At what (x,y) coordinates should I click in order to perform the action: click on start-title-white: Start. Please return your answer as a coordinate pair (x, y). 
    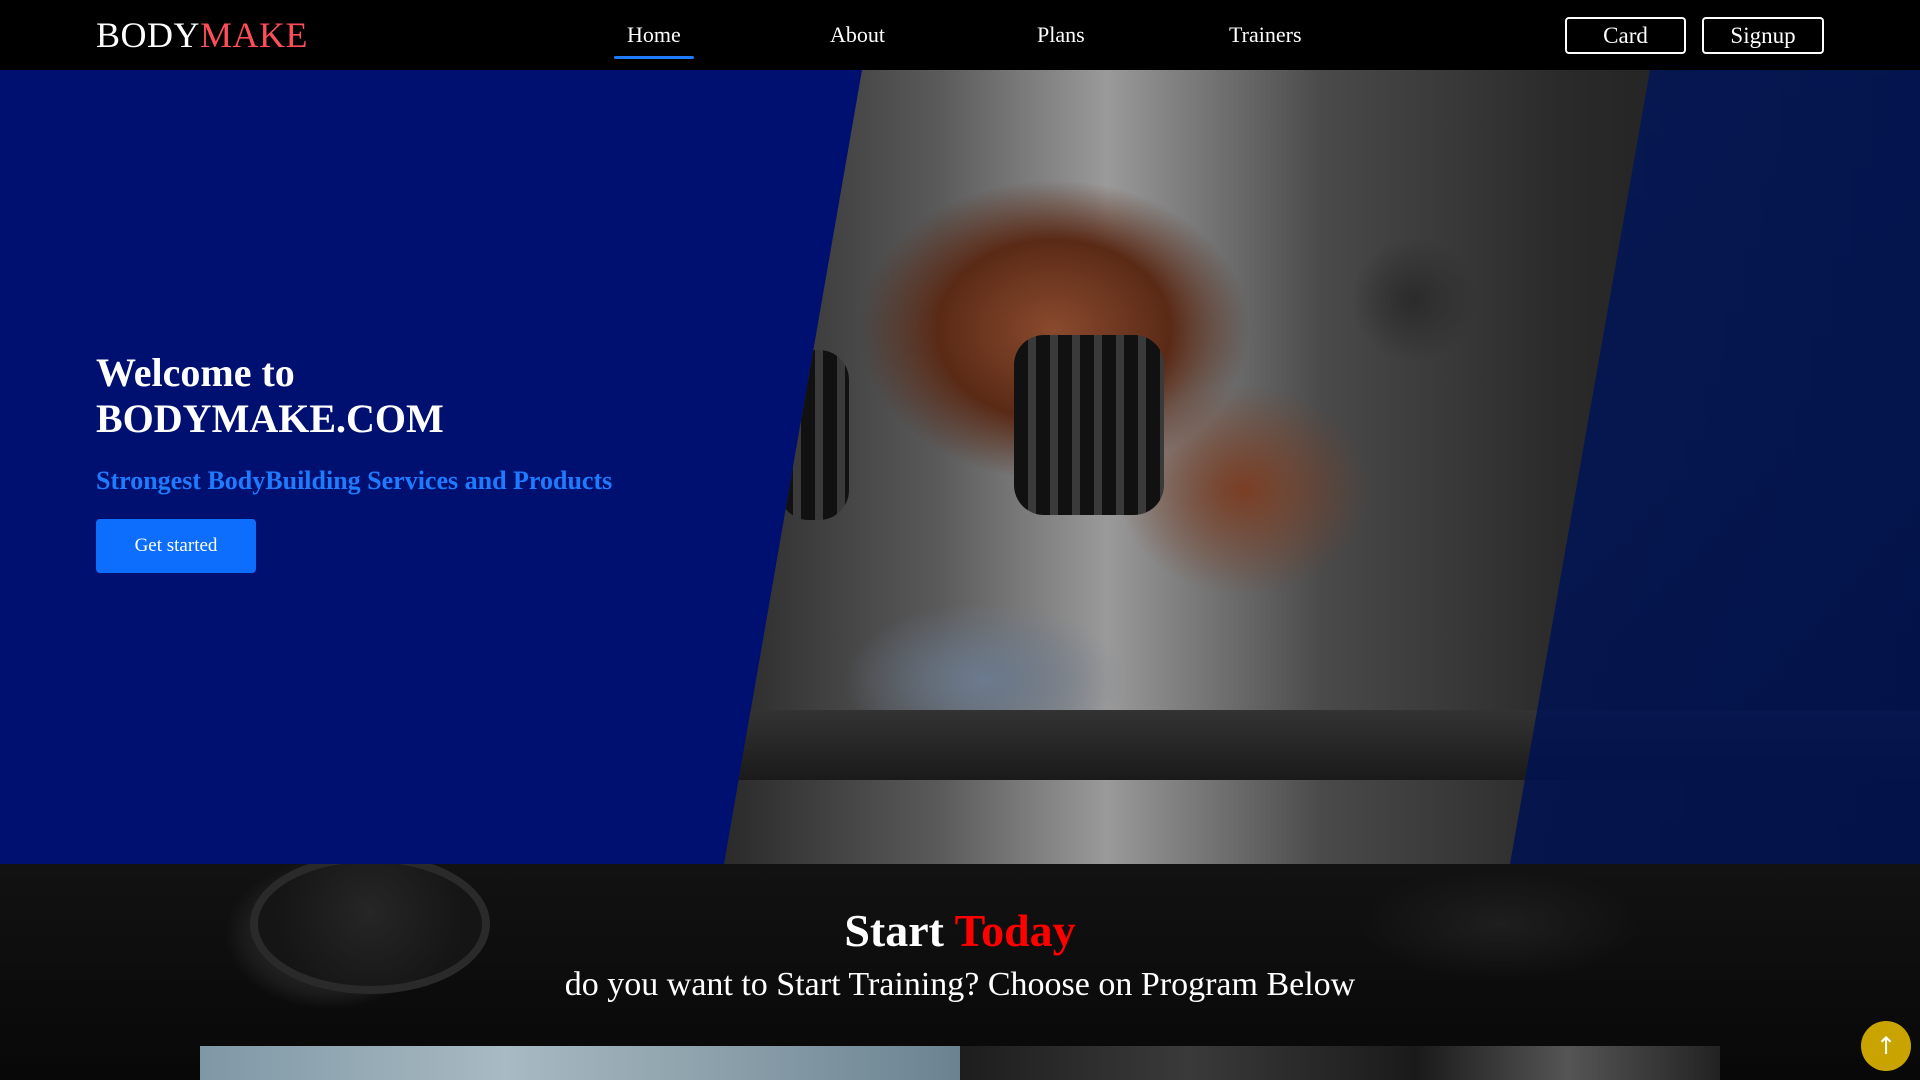
    Looking at the image, I should click on (894, 930).